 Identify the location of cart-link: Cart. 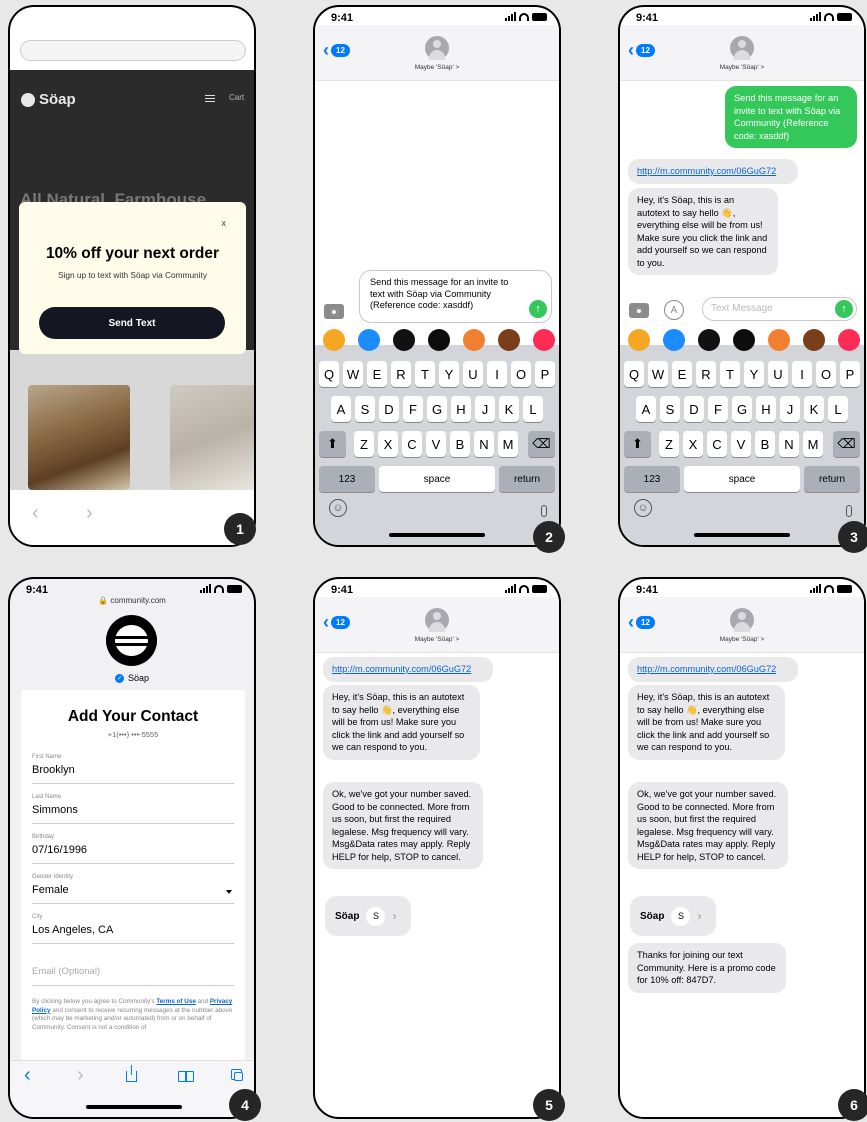
(236, 97).